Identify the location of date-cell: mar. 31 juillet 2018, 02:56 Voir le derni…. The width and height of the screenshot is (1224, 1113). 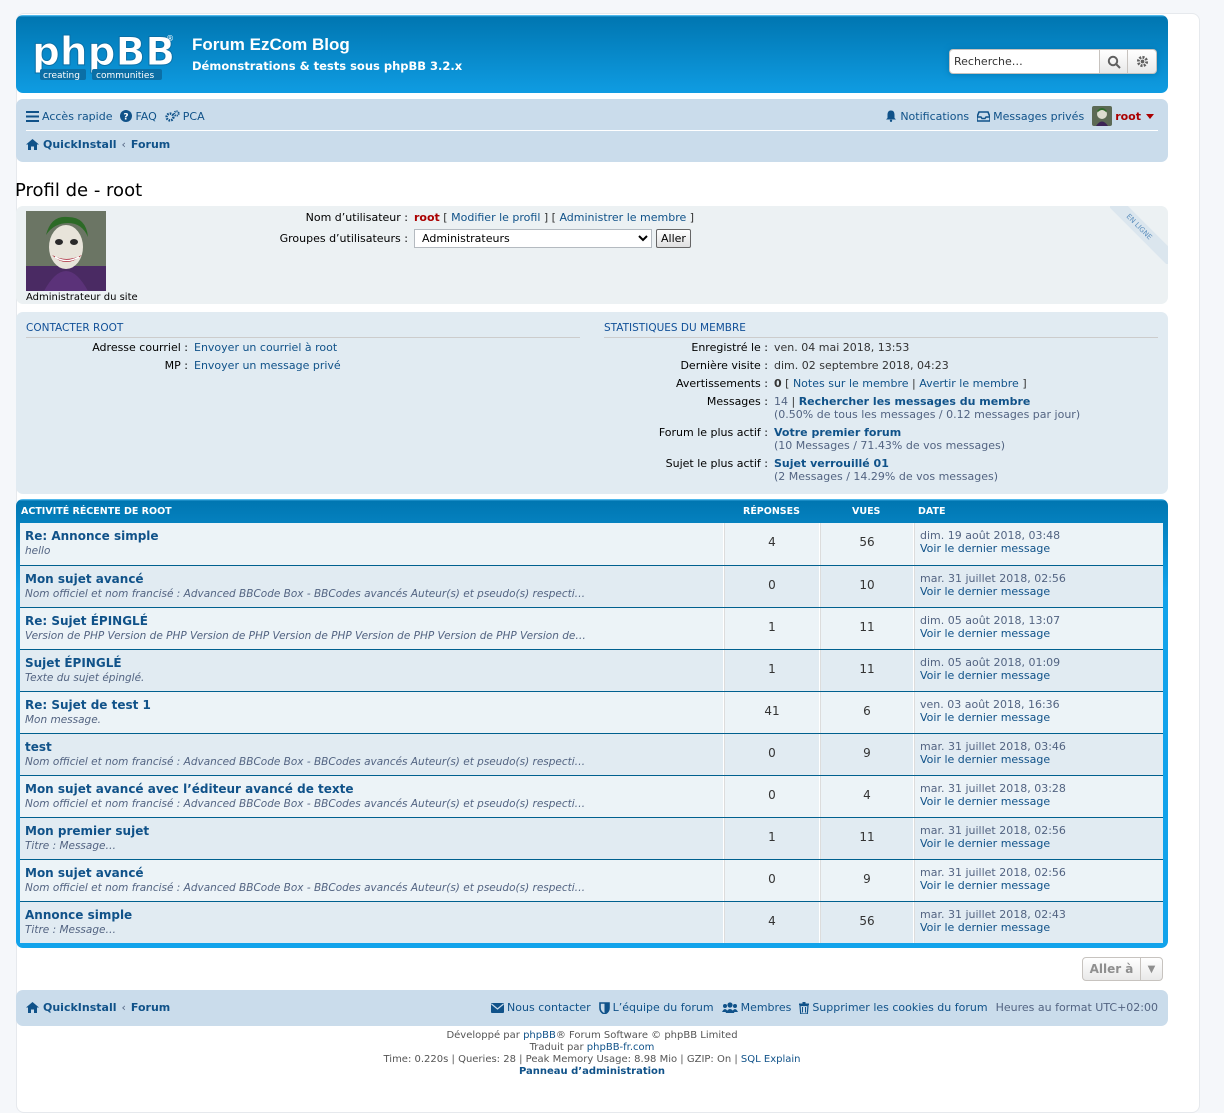
(1038, 838).